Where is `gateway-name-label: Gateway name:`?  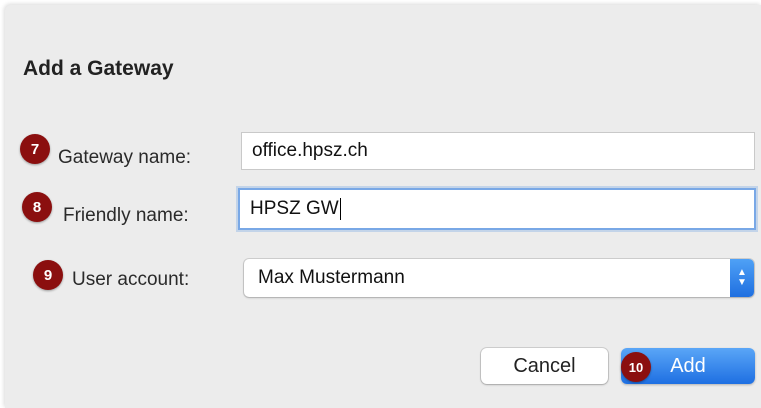
gateway-name-label: Gateway name: is located at coordinates (125, 157).